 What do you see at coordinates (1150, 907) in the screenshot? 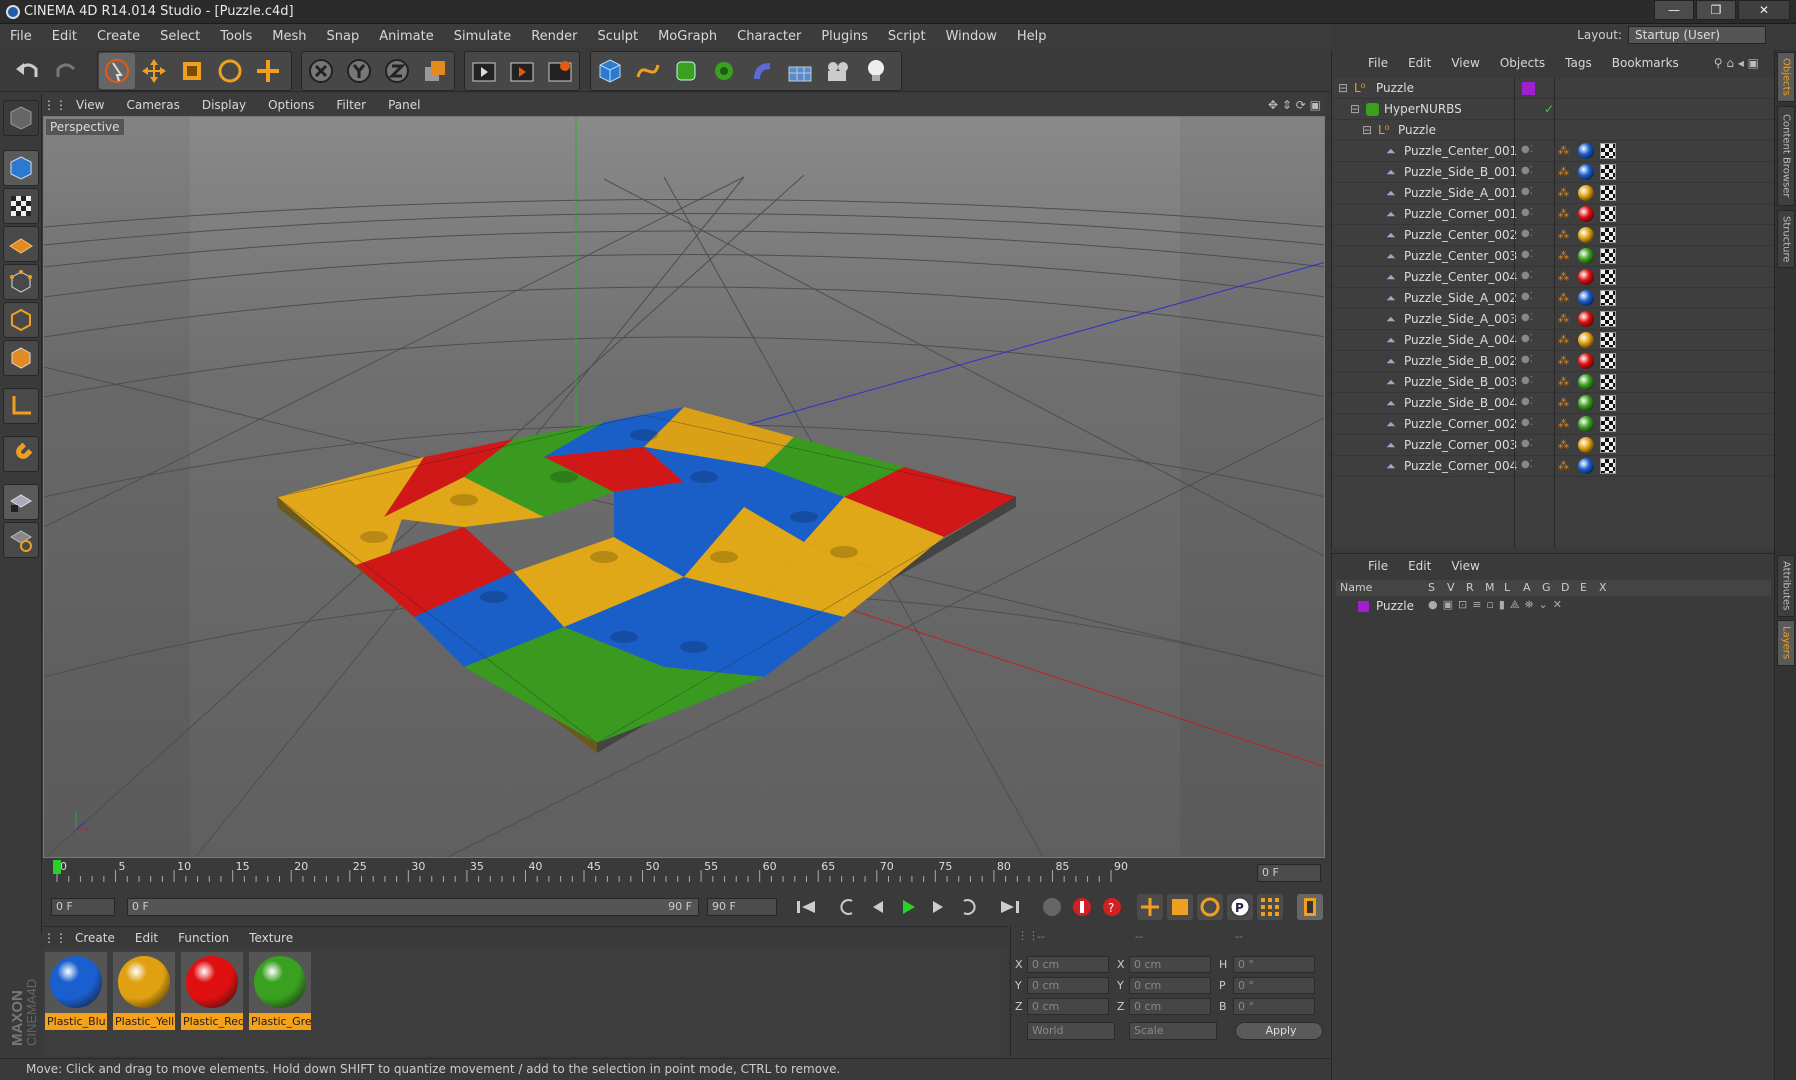
I see `key-position-icon` at bounding box center [1150, 907].